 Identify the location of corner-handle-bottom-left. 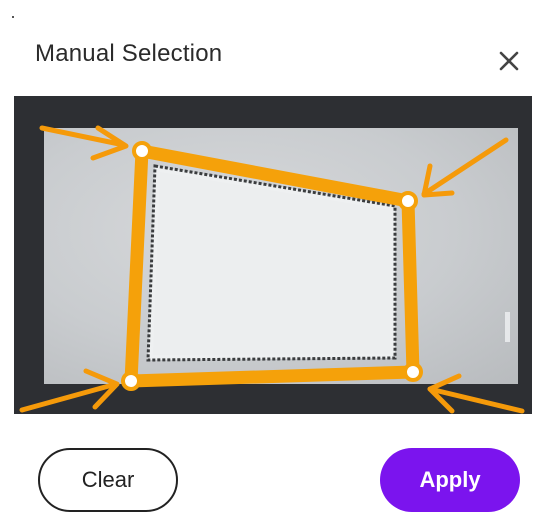
(131, 381).